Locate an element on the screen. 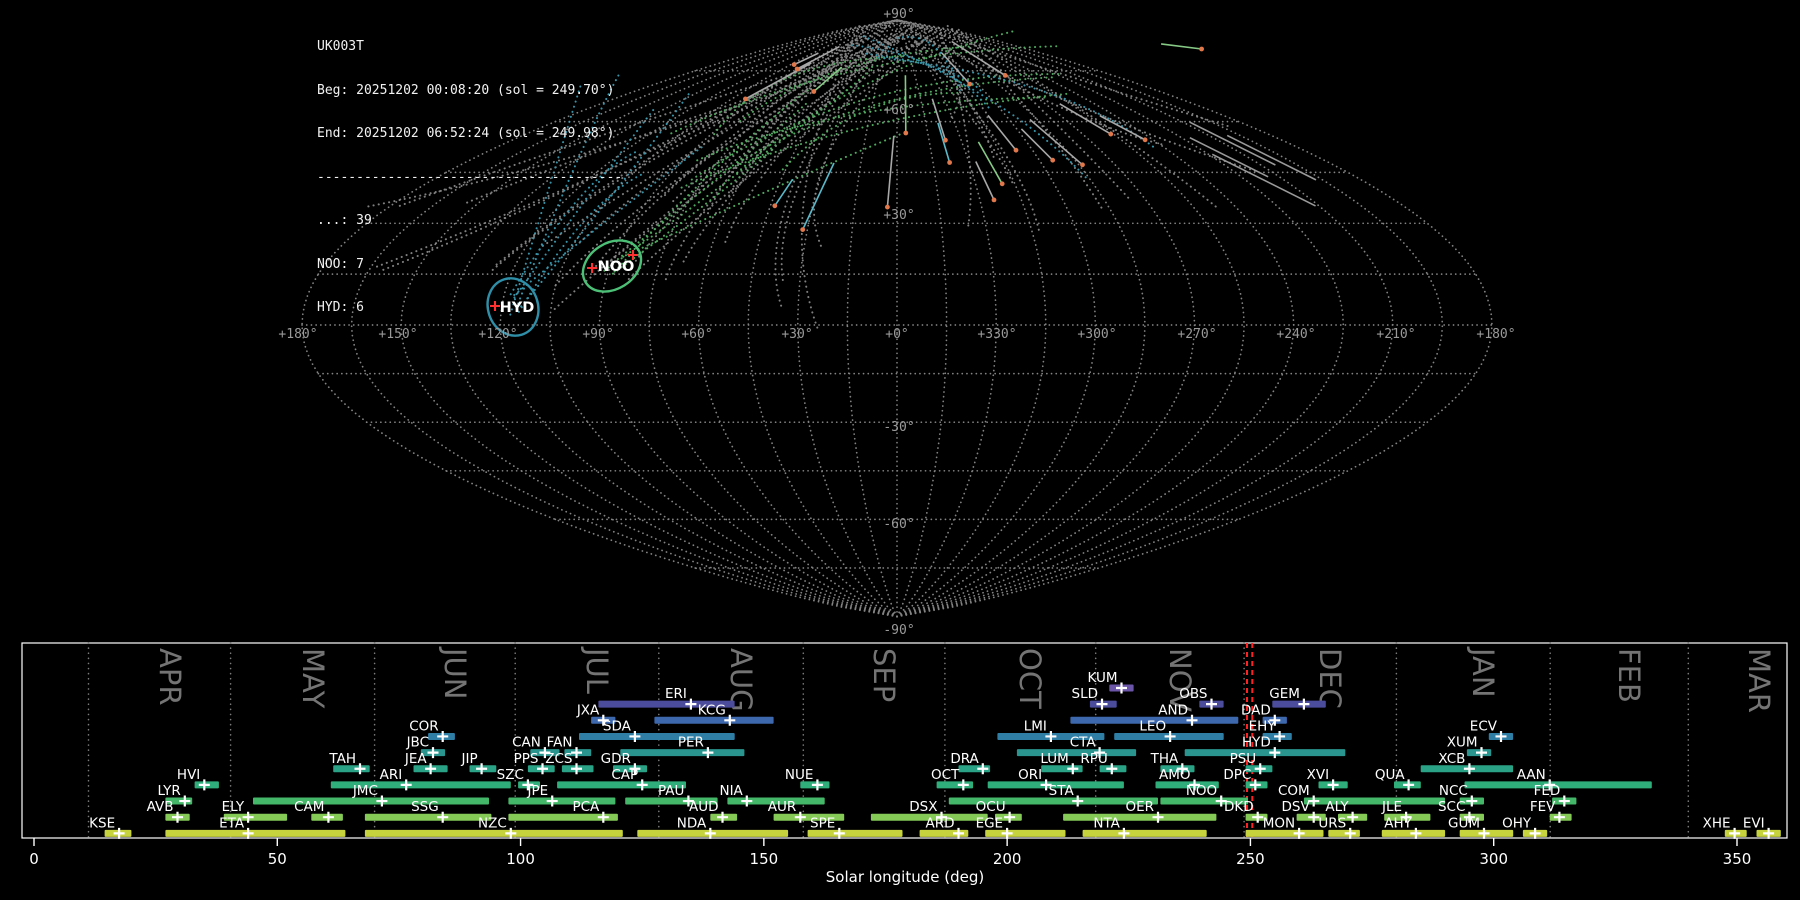 The image size is (1800, 900). shower-label-PPS: PPS is located at coordinates (526, 759).